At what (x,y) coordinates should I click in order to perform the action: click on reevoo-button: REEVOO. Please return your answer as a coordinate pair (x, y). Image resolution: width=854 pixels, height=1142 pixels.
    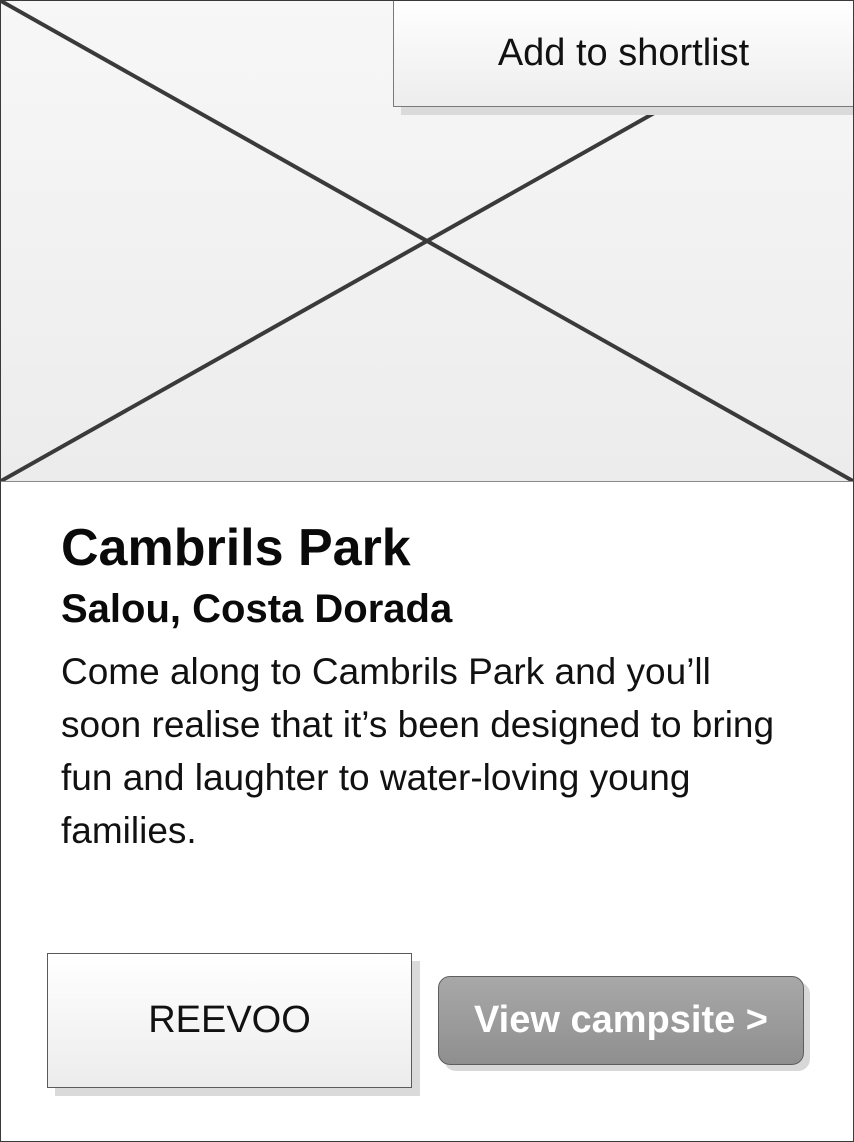
    Looking at the image, I should click on (229, 1020).